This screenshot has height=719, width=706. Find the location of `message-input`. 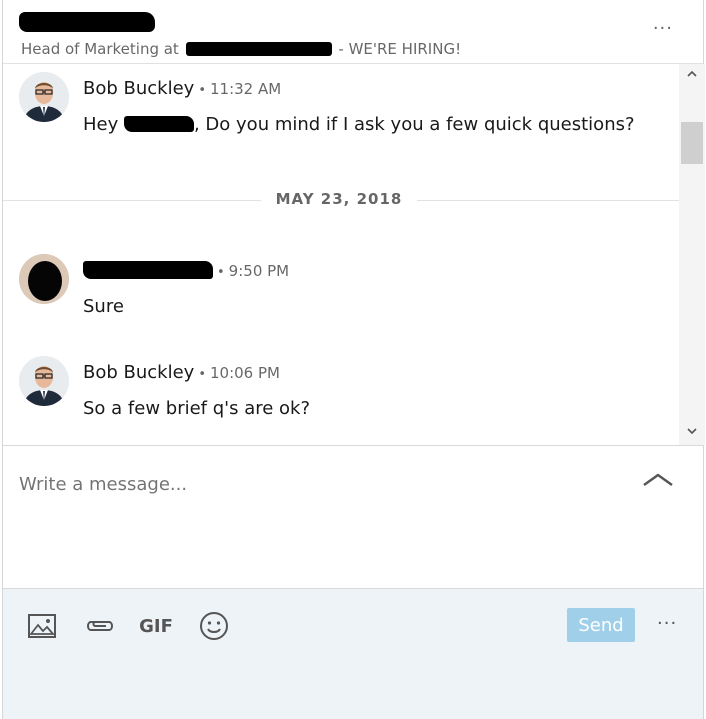

message-input is located at coordinates (319, 484).